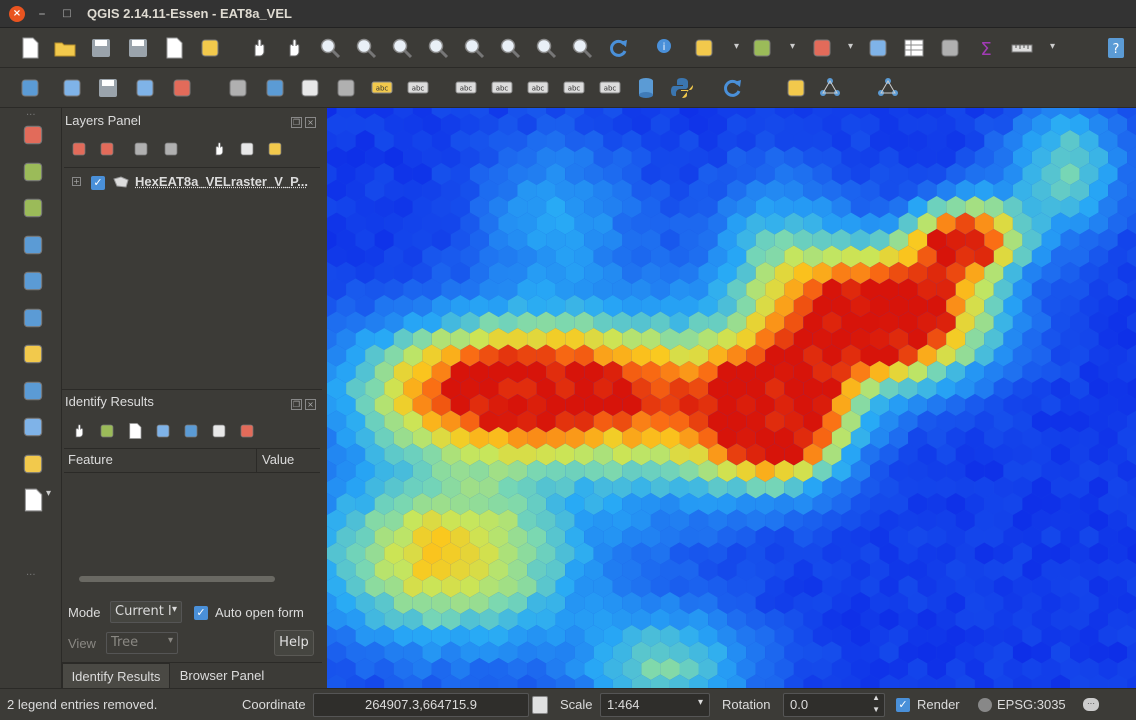  I want to click on add-mssql-layer-icon, so click(33, 281).